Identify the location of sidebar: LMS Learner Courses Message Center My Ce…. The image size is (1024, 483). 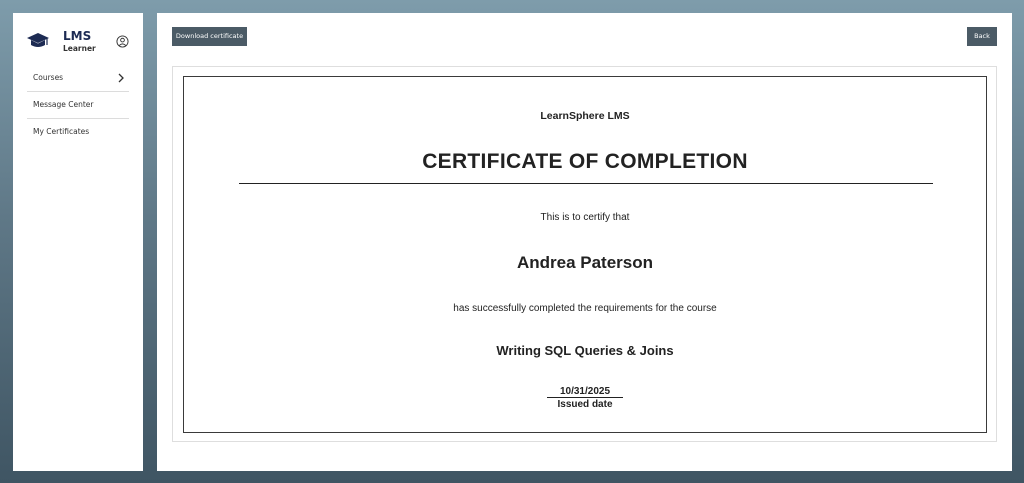
(78, 242).